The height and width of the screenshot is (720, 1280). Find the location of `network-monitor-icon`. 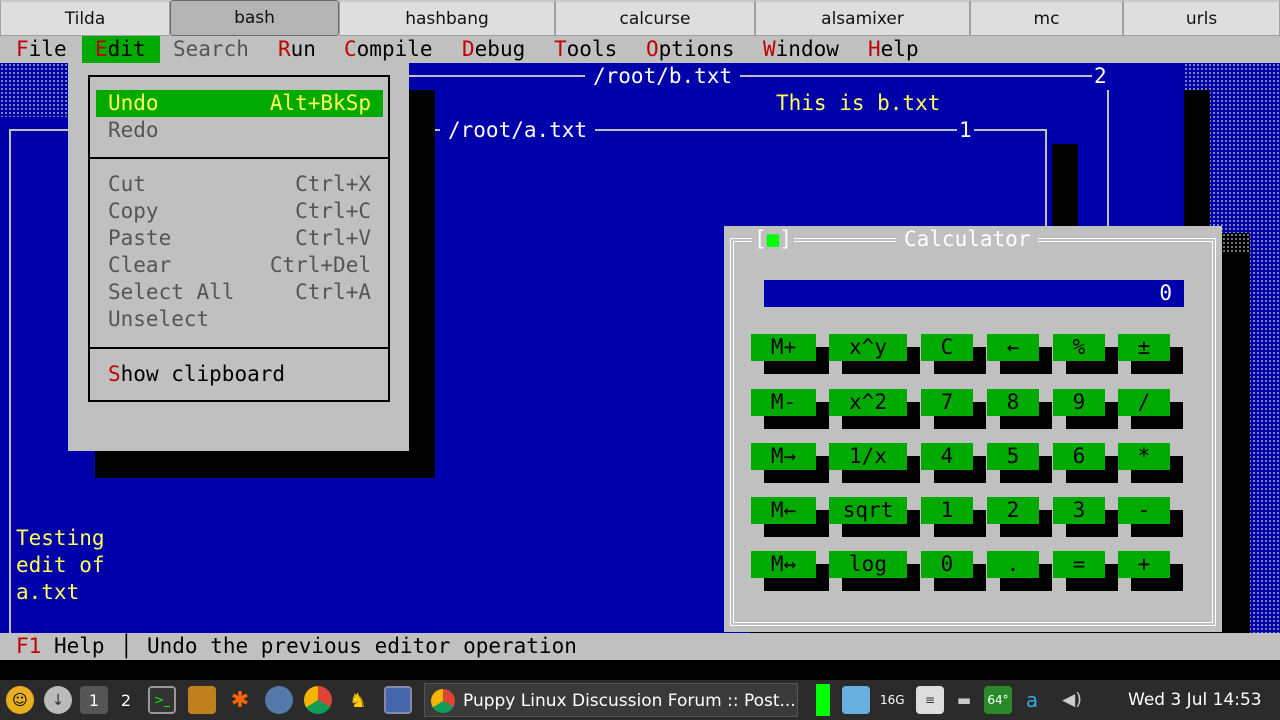

network-monitor-icon is located at coordinates (856, 700).